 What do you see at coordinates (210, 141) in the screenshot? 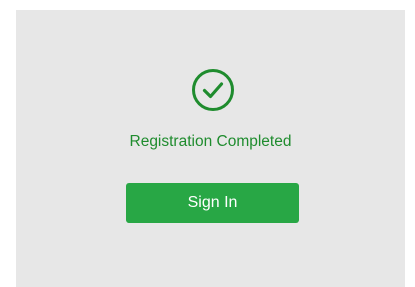
I see `registration-status-message: Registration Completed` at bounding box center [210, 141].